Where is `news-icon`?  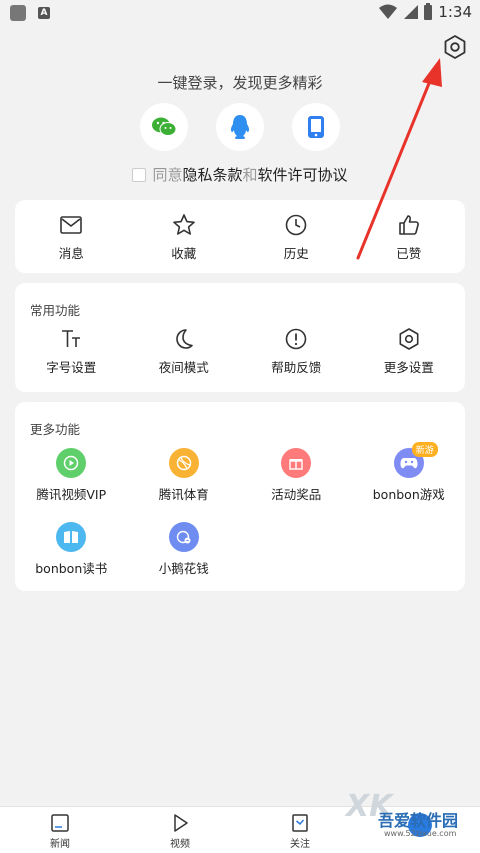 news-icon is located at coordinates (60, 823).